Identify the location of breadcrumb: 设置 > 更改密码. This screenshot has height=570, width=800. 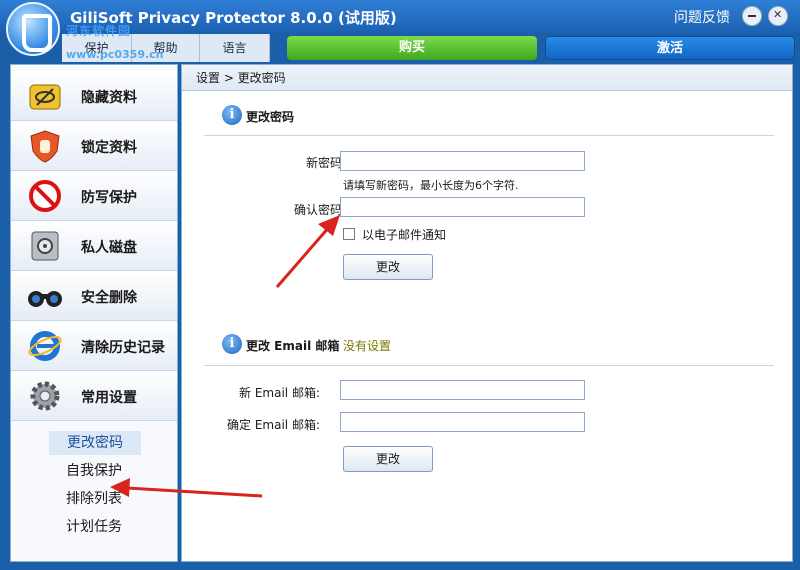
(487, 78).